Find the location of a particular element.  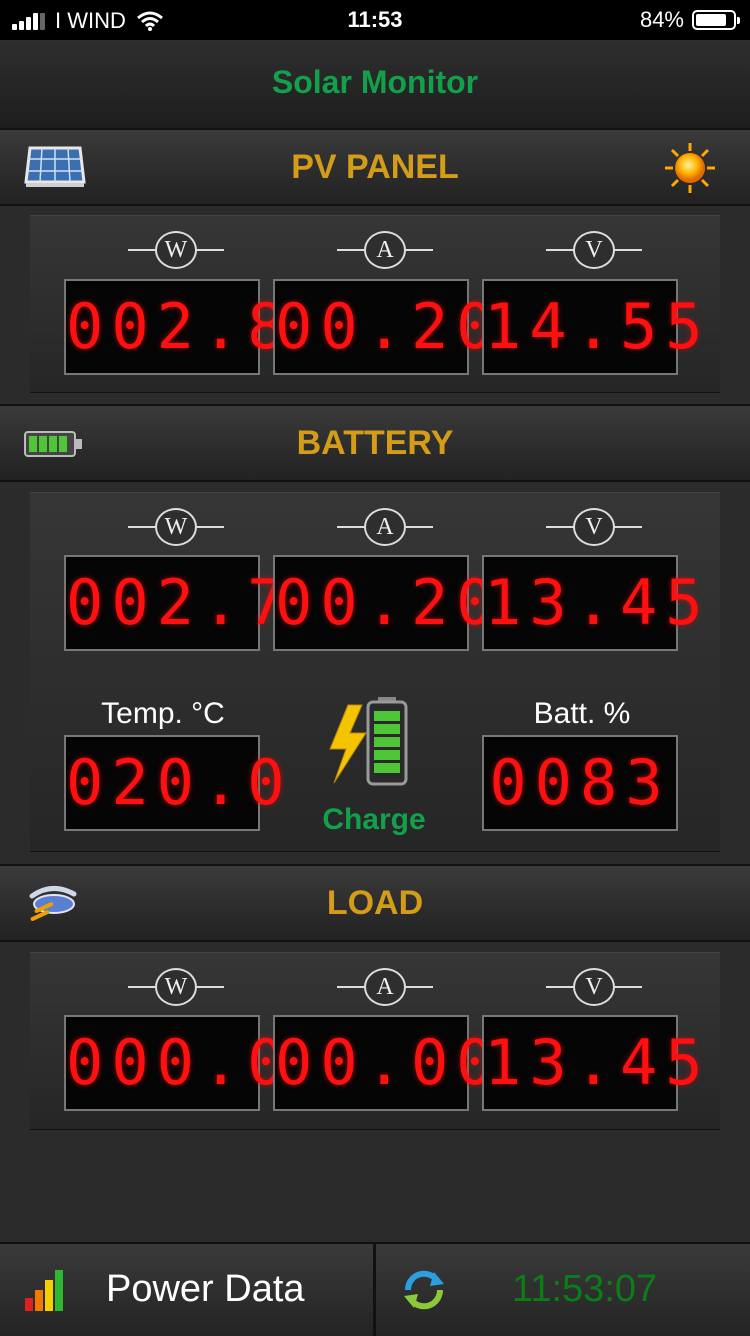

charge-status: Charge is located at coordinates (374, 819).